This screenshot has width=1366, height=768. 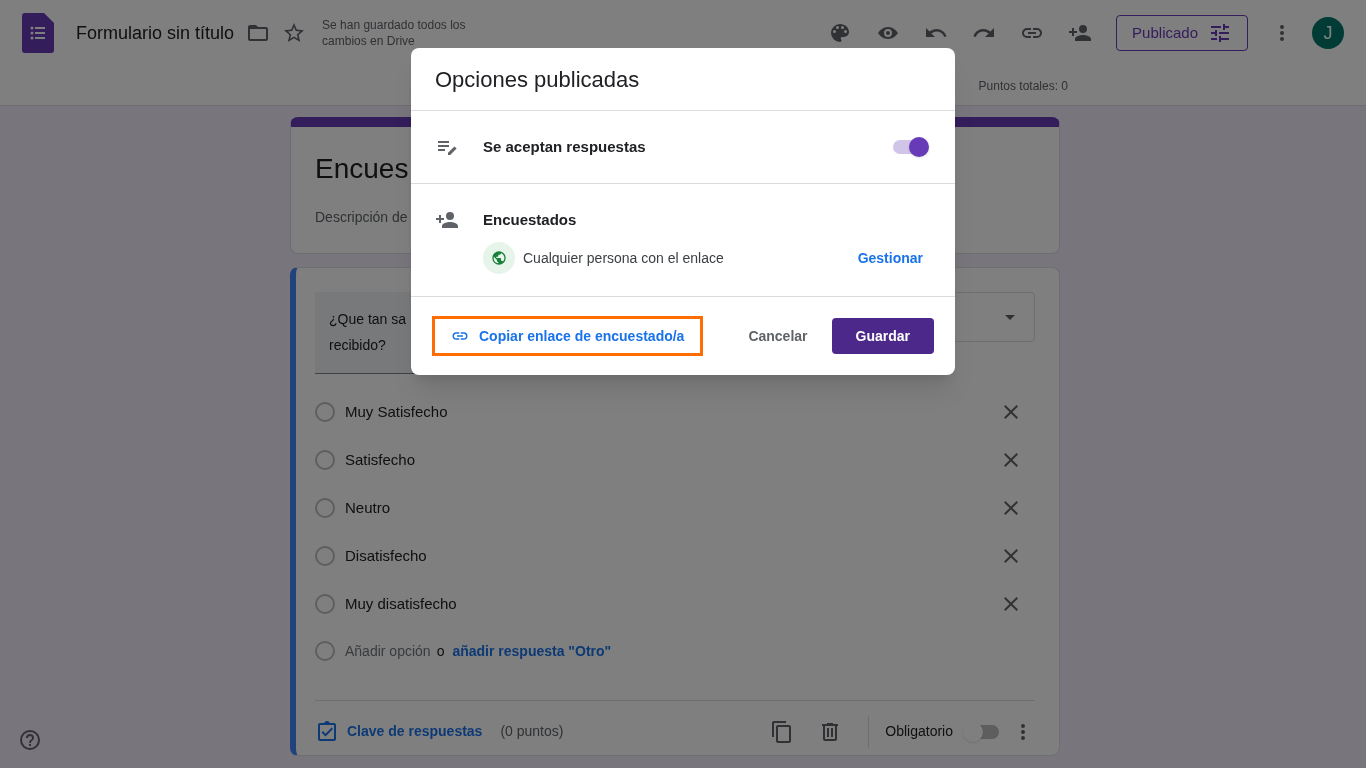 What do you see at coordinates (882, 336) in the screenshot?
I see `save-button: Guardar` at bounding box center [882, 336].